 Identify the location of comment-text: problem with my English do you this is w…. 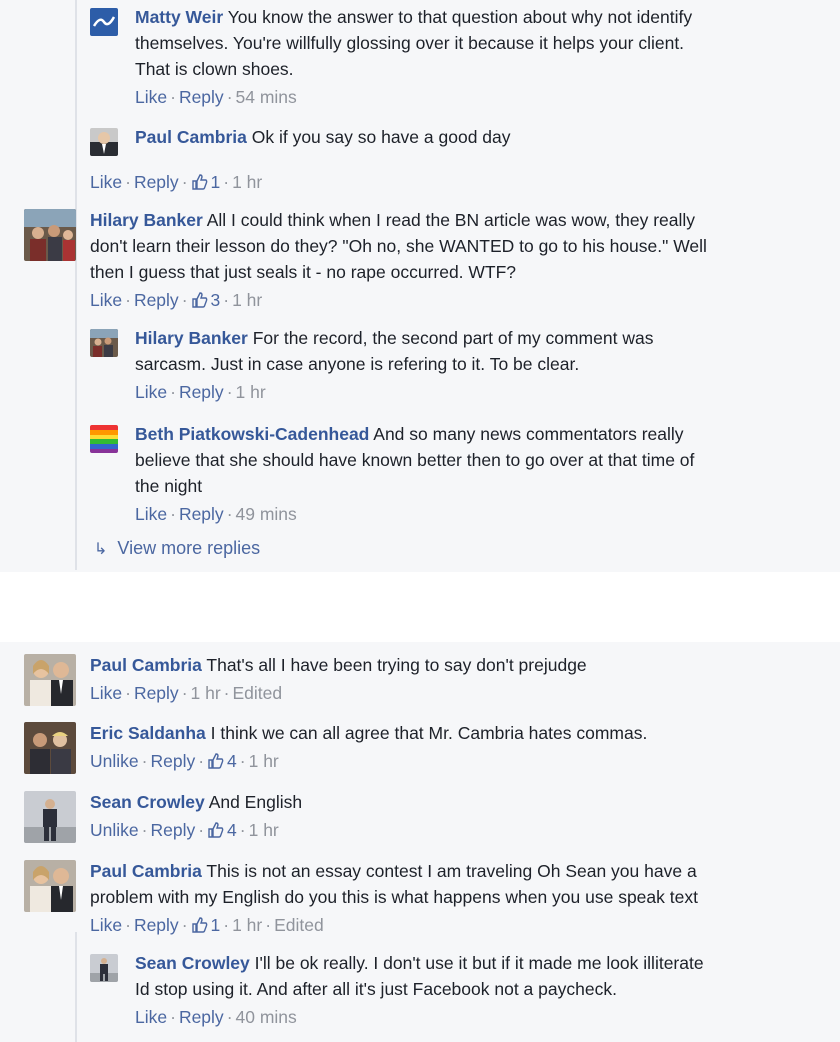
(394, 897).